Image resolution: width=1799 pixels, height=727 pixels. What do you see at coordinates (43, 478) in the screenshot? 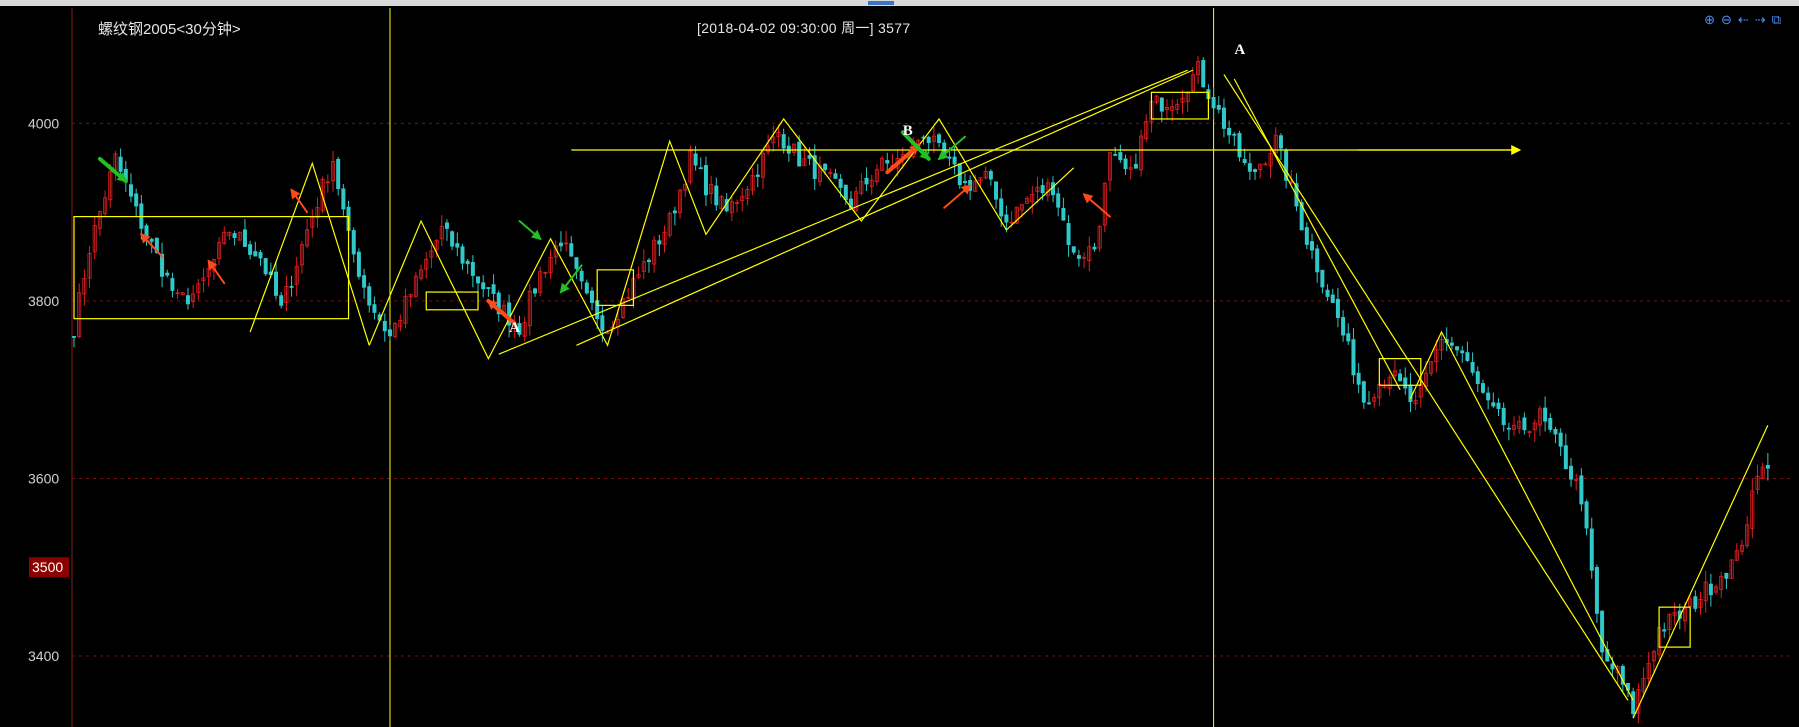
I see `y-tick-label: 3600` at bounding box center [43, 478].